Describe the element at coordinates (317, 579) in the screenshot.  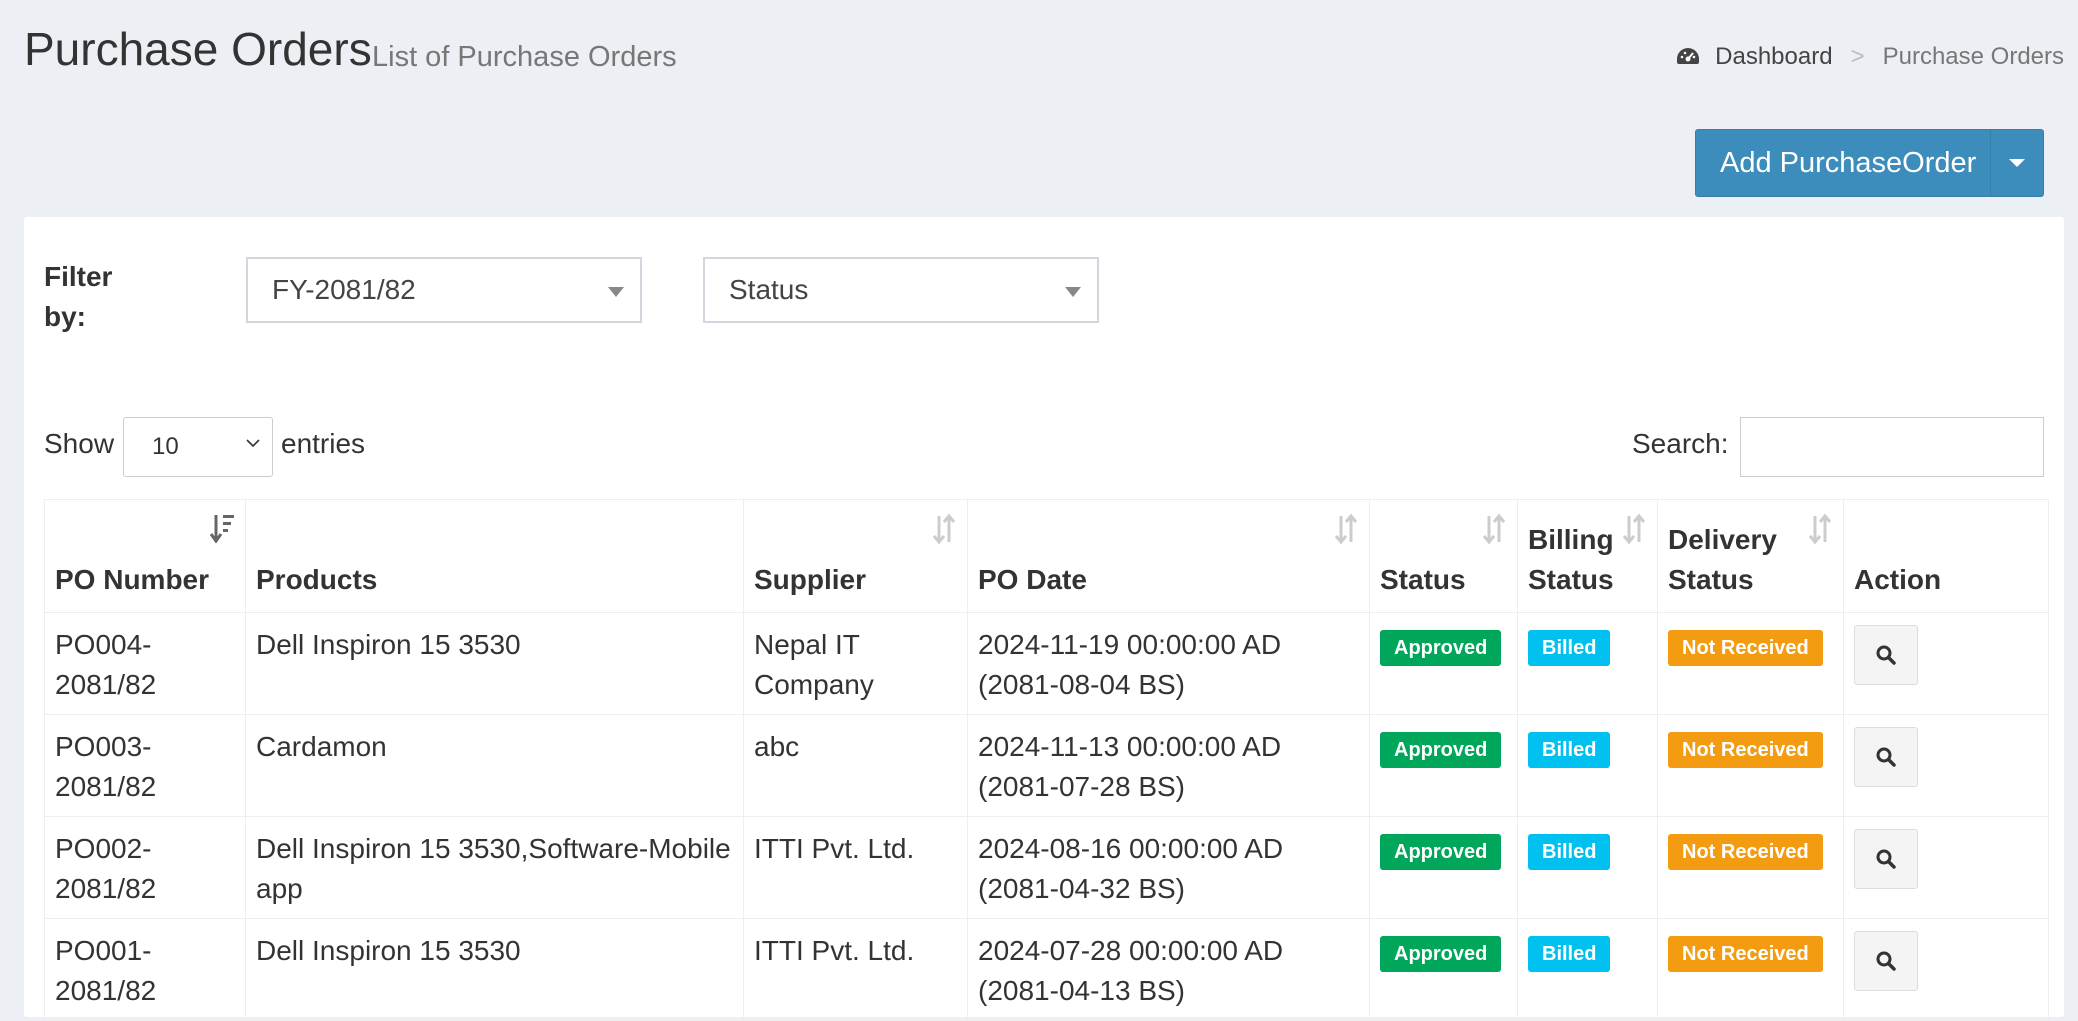
I see `column-label: Products` at that location.